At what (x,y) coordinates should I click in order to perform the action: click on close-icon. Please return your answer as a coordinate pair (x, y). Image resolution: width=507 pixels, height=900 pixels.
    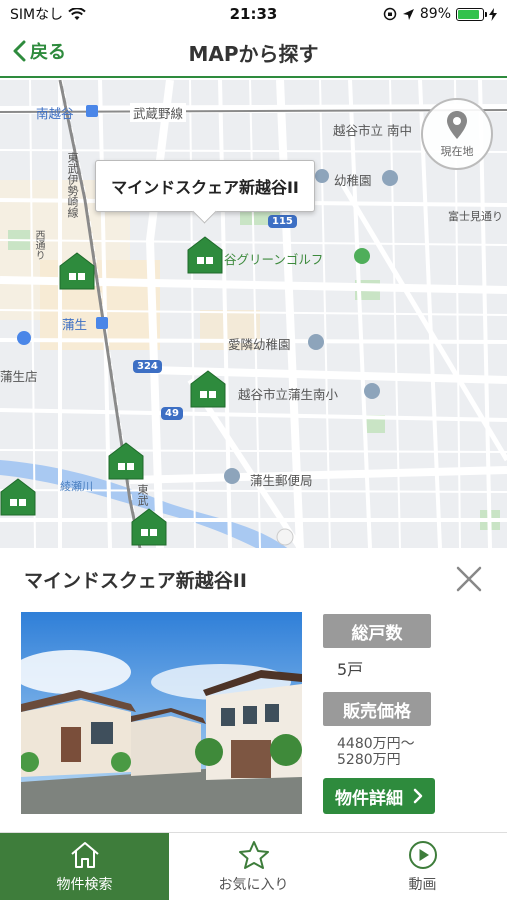
    Looking at the image, I should click on (469, 579).